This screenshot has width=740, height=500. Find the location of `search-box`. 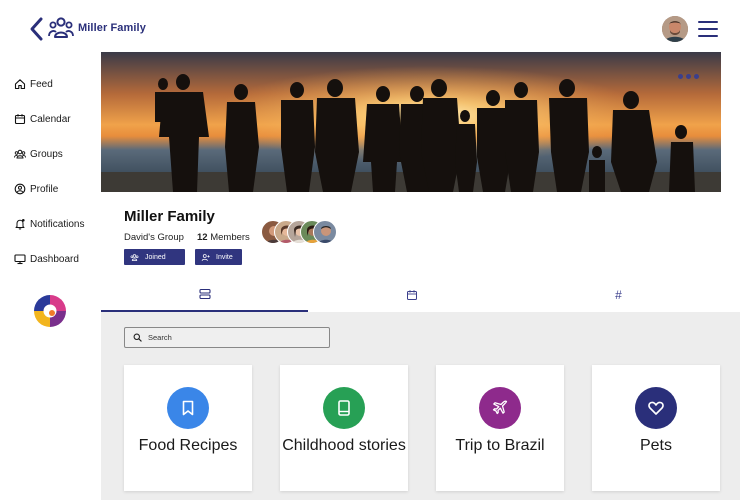

search-box is located at coordinates (227, 337).